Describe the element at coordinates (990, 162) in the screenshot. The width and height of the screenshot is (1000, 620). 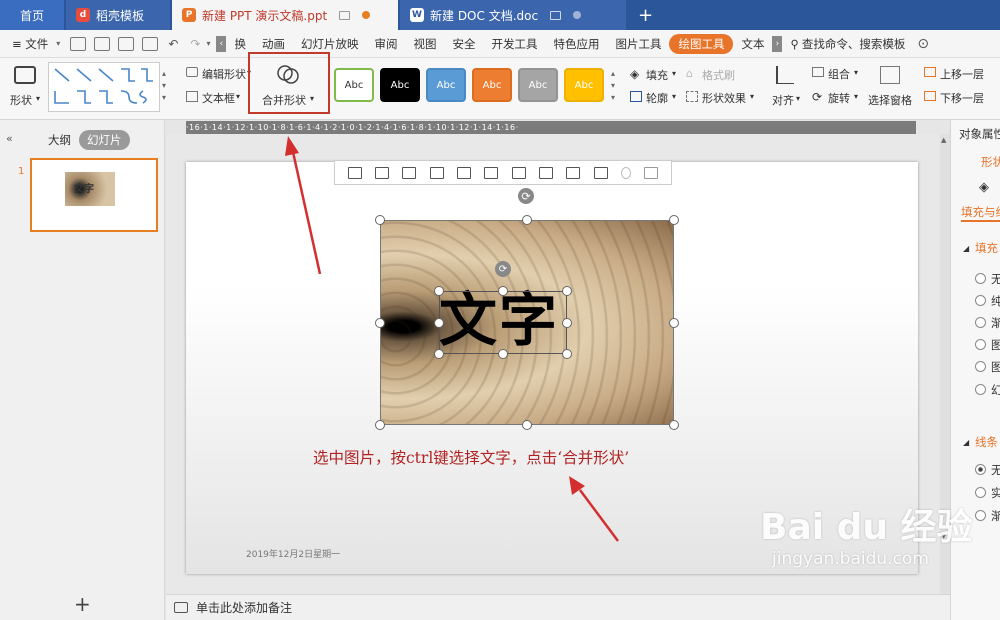
I see `tab-shape-properties: 形状` at that location.